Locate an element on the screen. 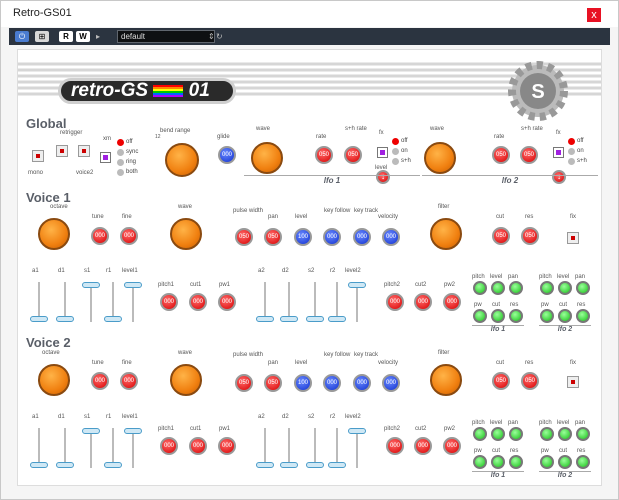  v2-lfo2-cut-button is located at coordinates (565, 462).